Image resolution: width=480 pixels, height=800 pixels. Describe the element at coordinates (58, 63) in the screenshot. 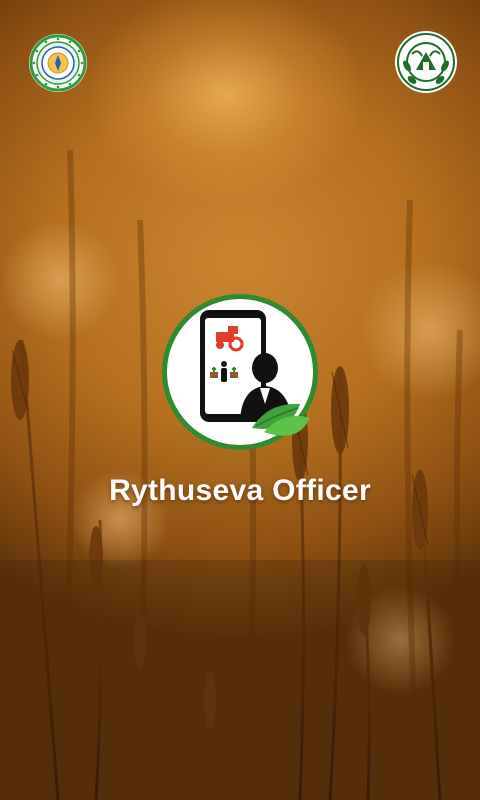

I see `department-of-agriculture-seal-icon` at that location.